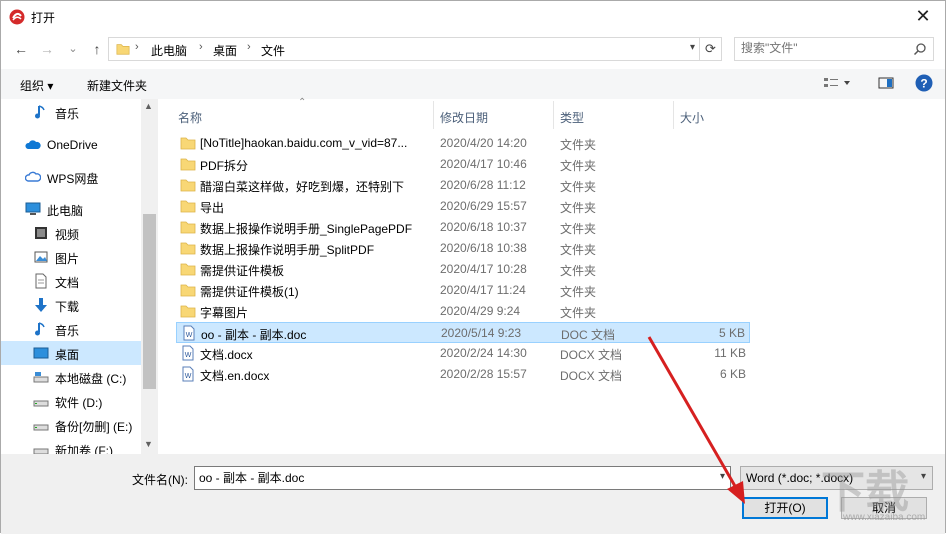 This screenshot has width=946, height=534. What do you see at coordinates (821, 48) in the screenshot?
I see `search-input` at bounding box center [821, 48].